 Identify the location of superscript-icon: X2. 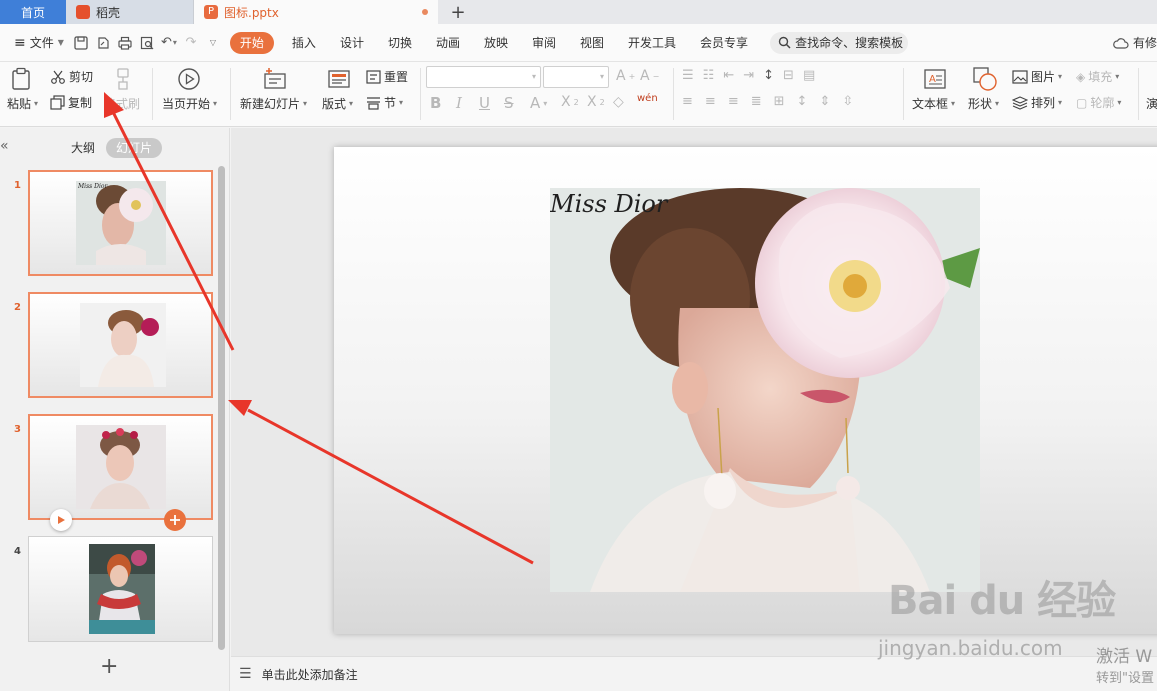
(570, 102).